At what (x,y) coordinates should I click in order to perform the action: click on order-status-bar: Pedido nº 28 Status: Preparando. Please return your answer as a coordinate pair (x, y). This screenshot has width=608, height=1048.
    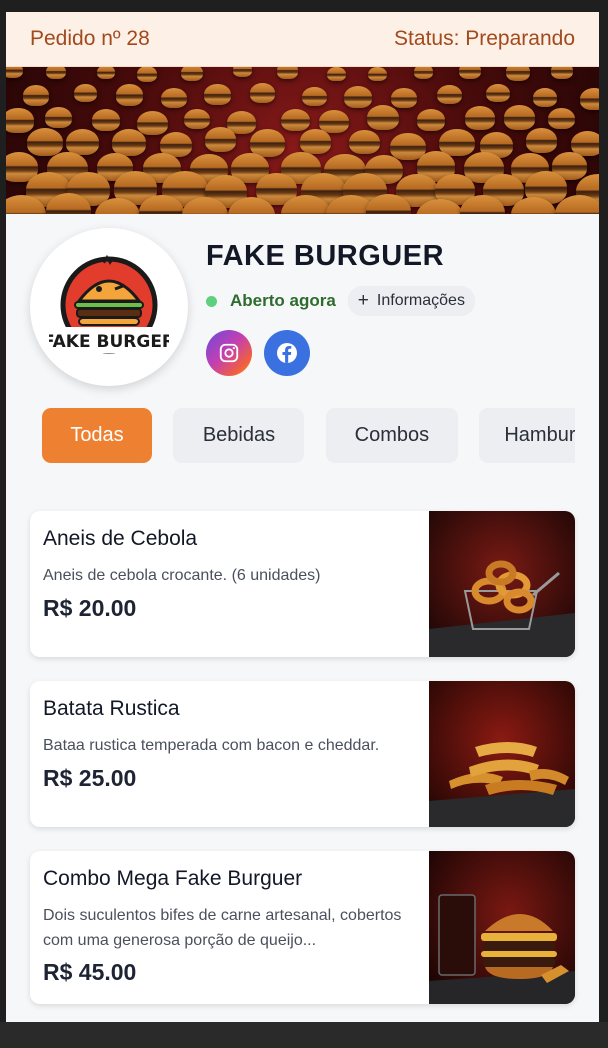
    Looking at the image, I should click on (302, 39).